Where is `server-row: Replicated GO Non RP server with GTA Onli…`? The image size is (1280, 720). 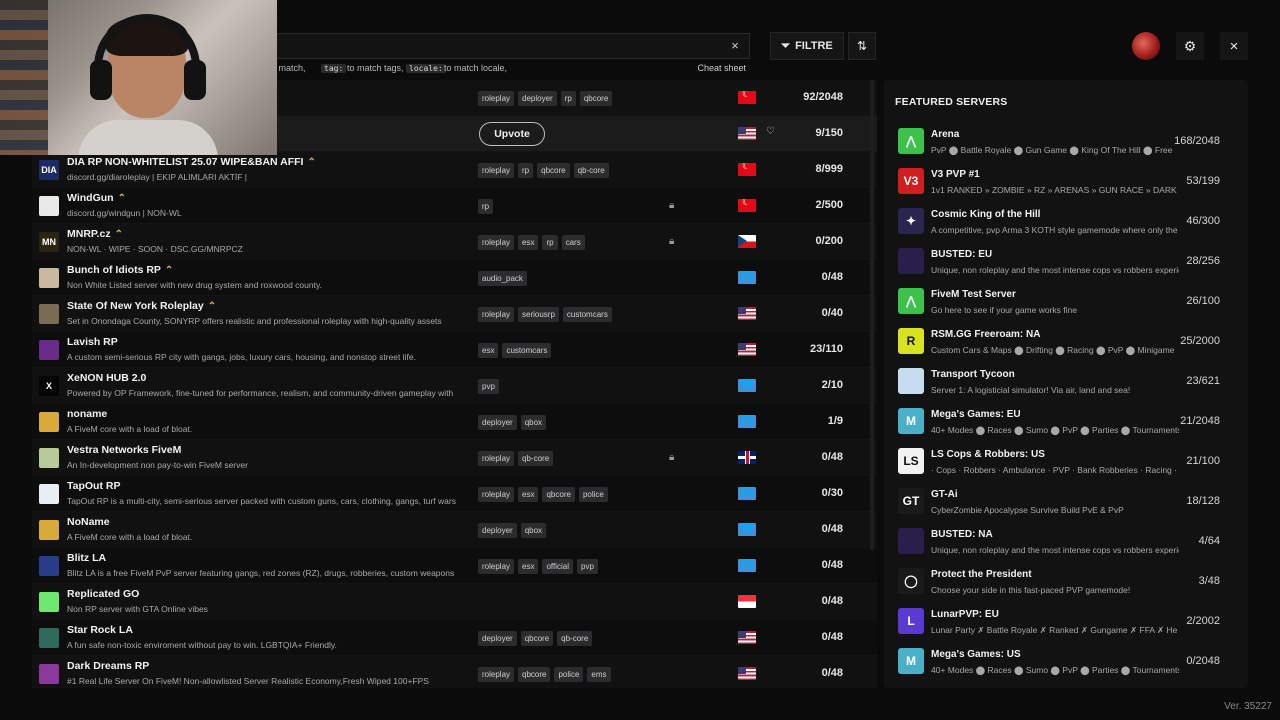 server-row: Replicated GO Non RP server with GTA Onli… is located at coordinates (454, 602).